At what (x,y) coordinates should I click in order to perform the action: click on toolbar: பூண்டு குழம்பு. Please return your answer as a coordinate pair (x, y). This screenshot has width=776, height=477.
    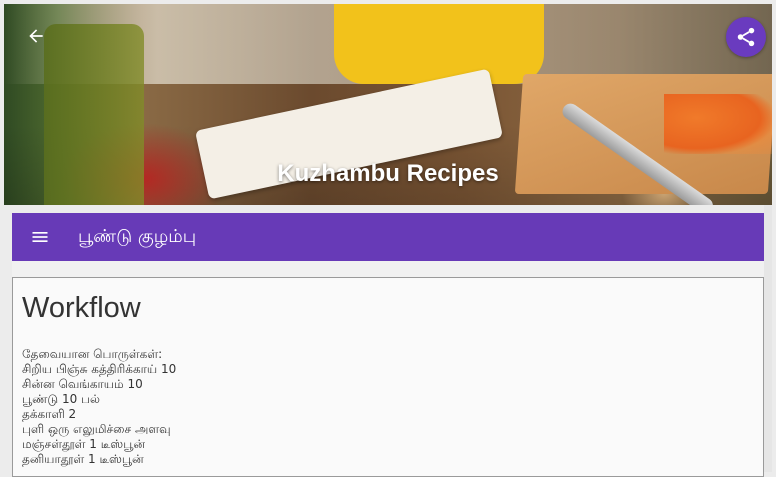
    Looking at the image, I should click on (388, 237).